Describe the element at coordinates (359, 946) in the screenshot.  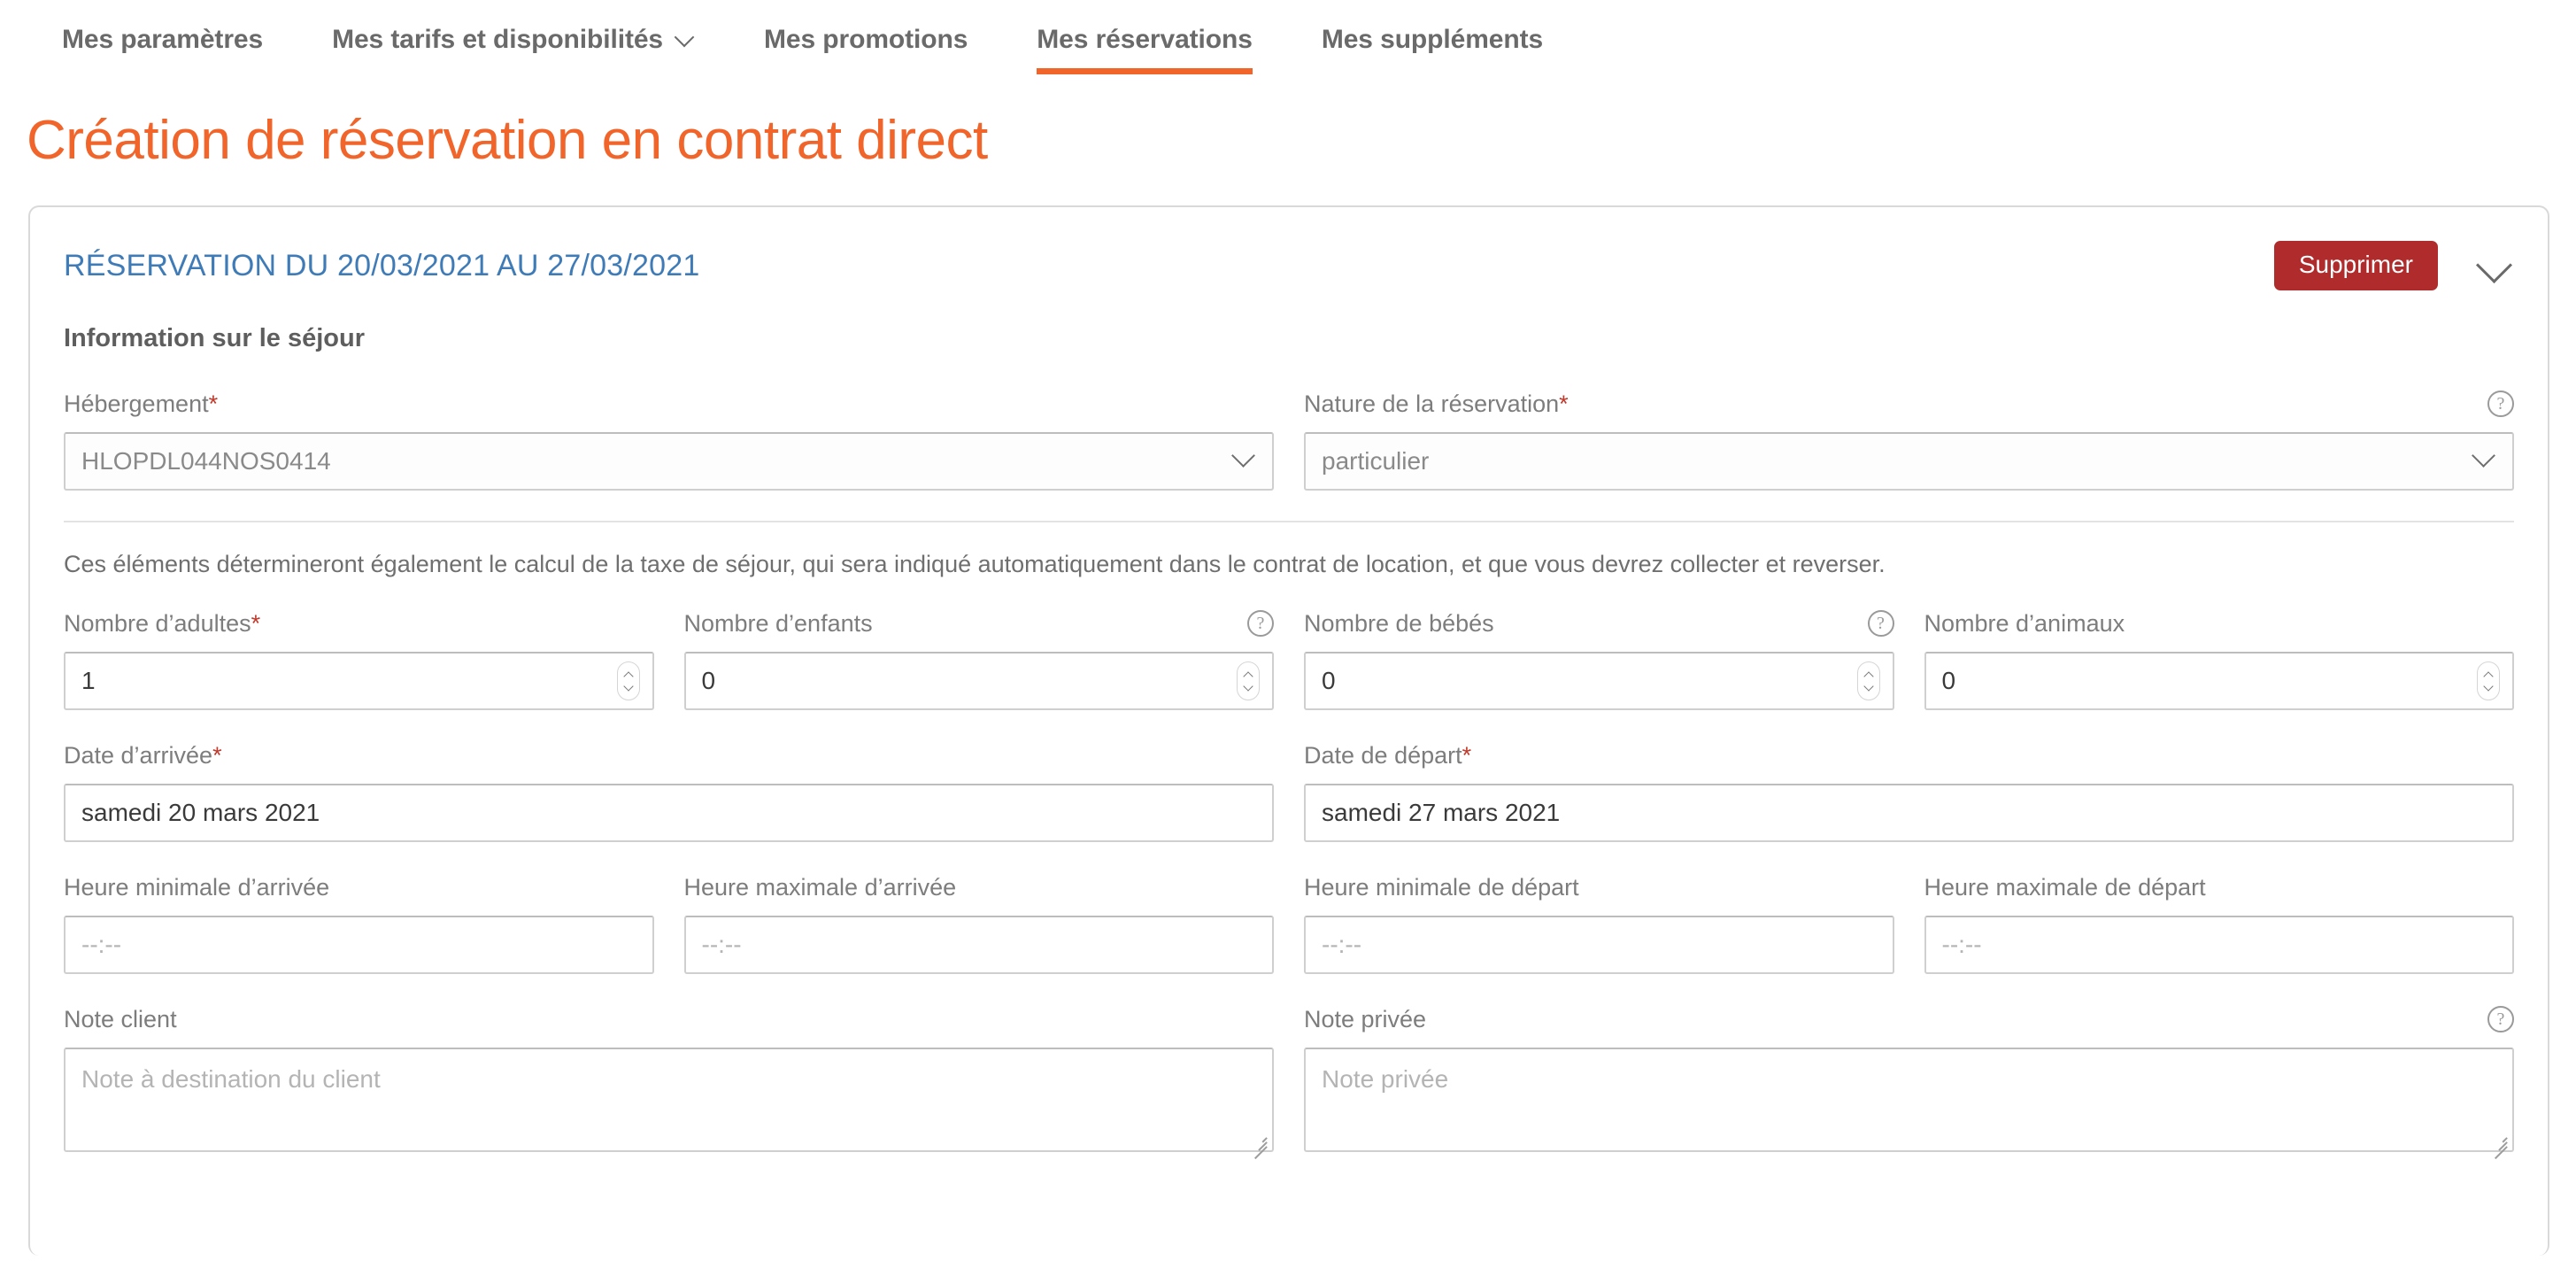
I see `heure-min-arrivee-input` at that location.